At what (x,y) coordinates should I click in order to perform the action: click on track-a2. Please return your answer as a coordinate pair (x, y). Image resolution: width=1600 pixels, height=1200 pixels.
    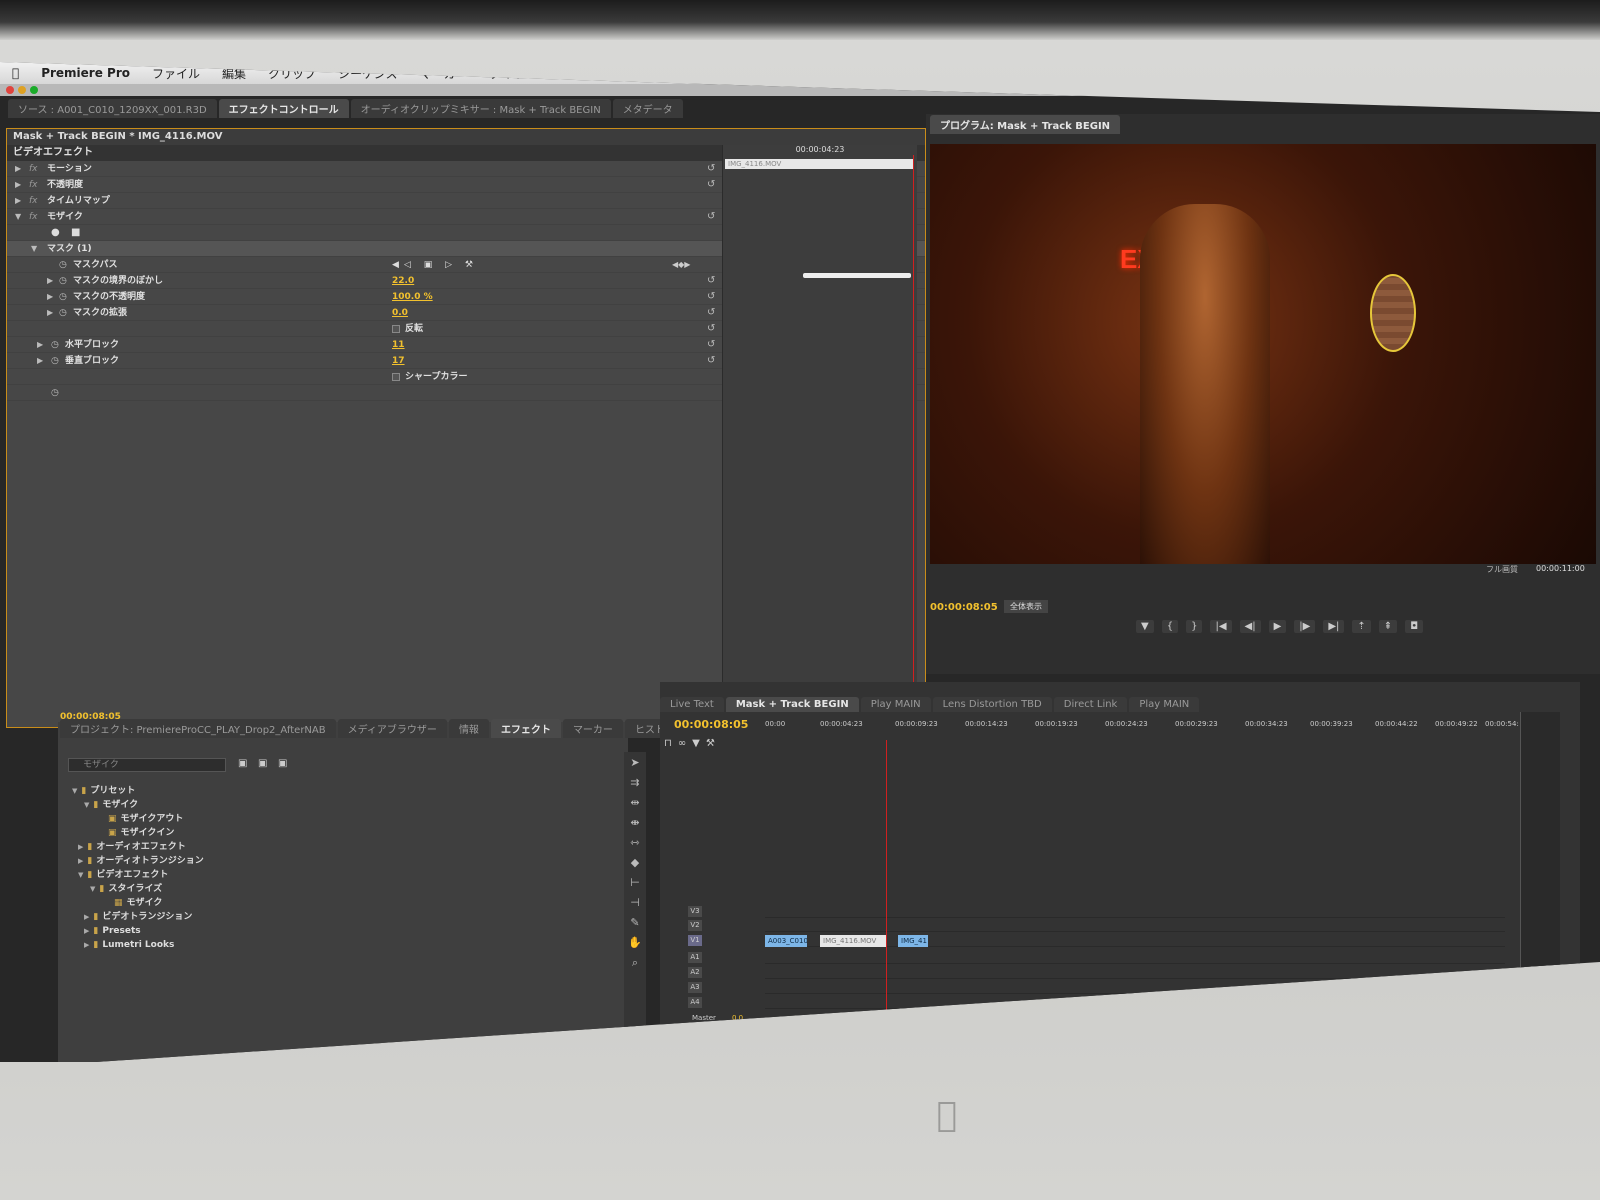
    Looking at the image, I should click on (1135, 973).